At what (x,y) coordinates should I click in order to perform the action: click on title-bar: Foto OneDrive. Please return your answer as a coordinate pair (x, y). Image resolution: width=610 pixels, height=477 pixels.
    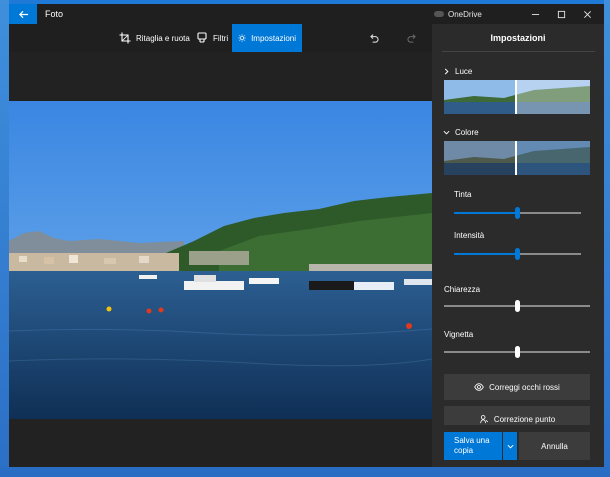
    Looking at the image, I should click on (306, 14).